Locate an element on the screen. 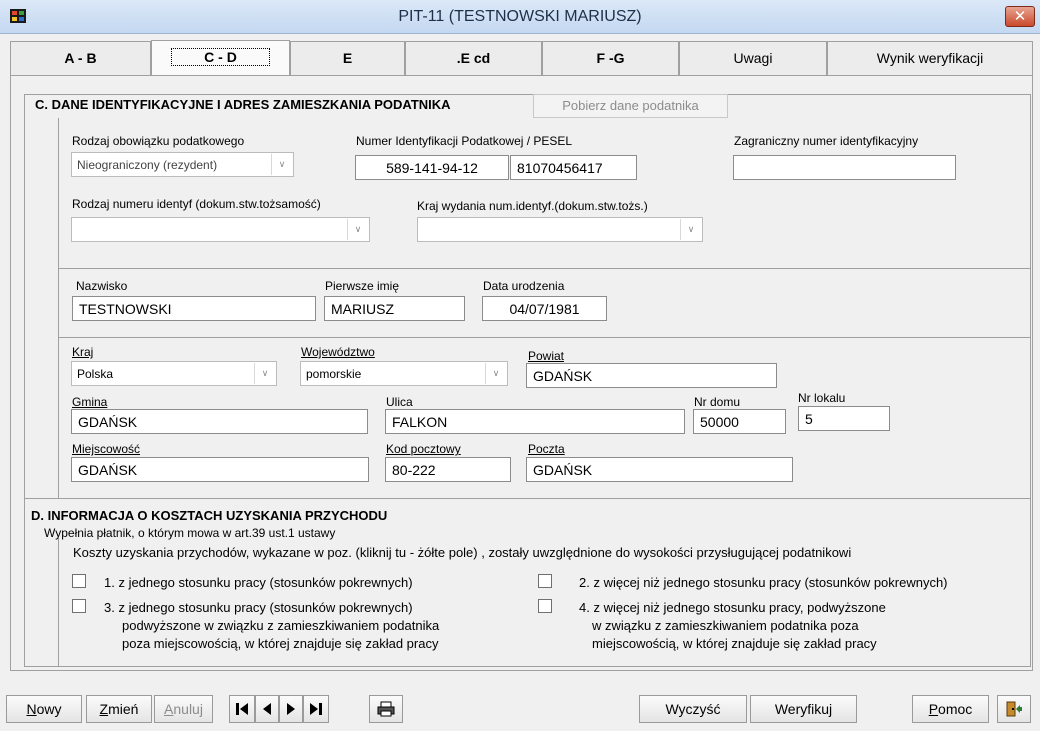 The width and height of the screenshot is (1040, 731). previous-record-icon is located at coordinates (267, 709).